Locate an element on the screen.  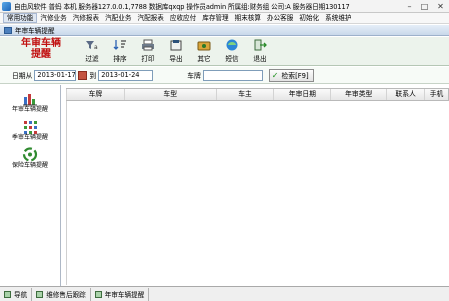
document-title: 年审车辆提醒 is located at coordinates (35, 31).